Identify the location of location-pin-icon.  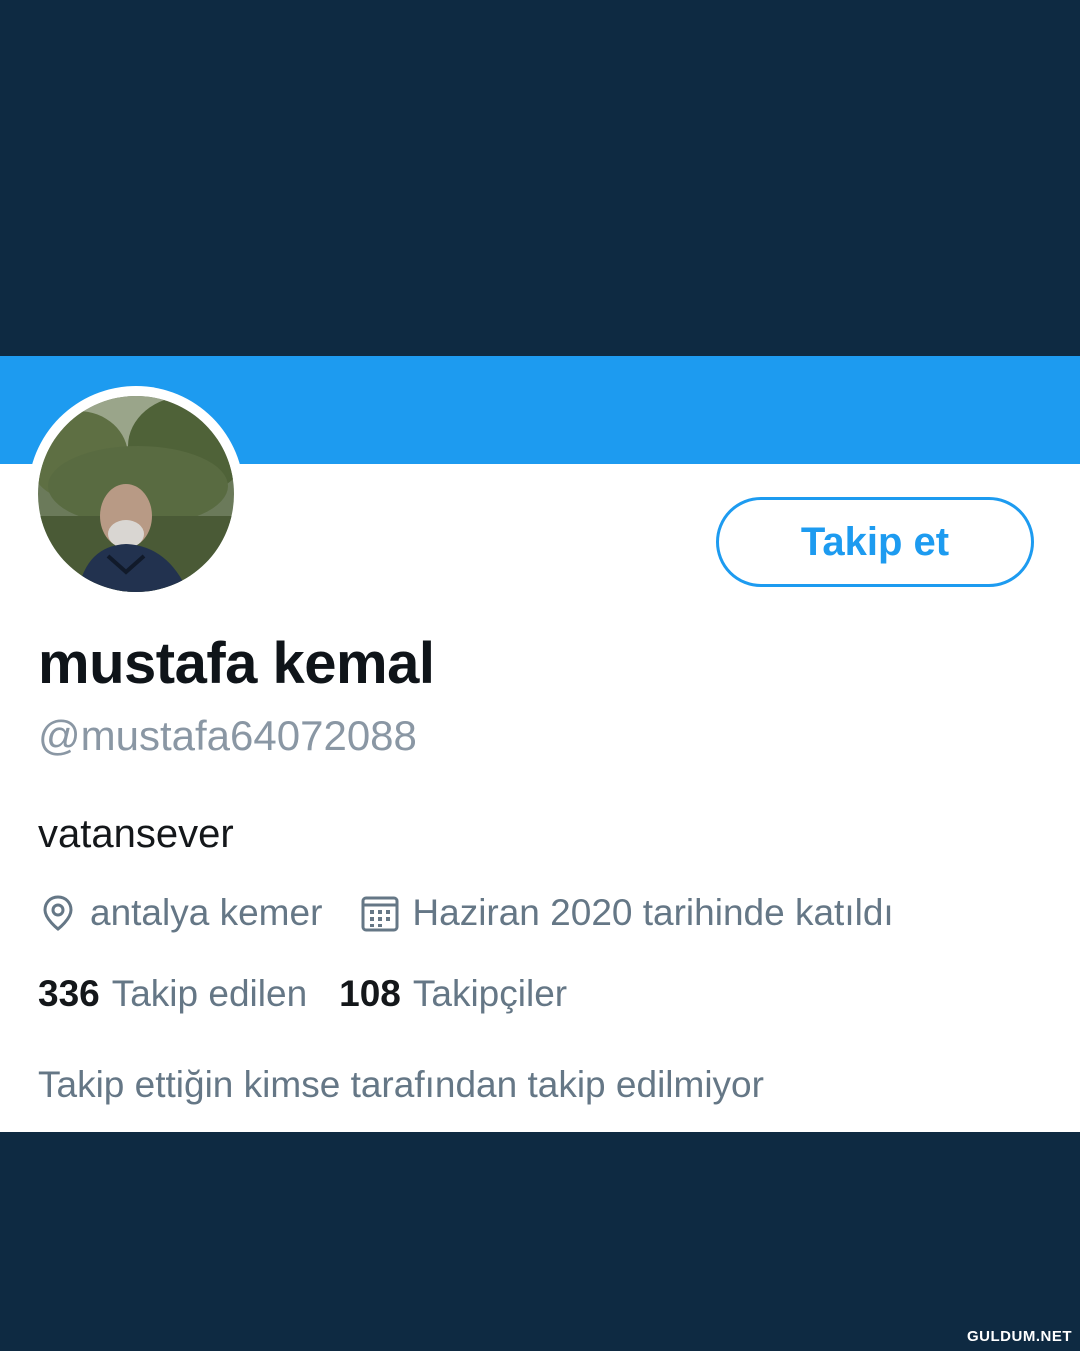
(58, 913).